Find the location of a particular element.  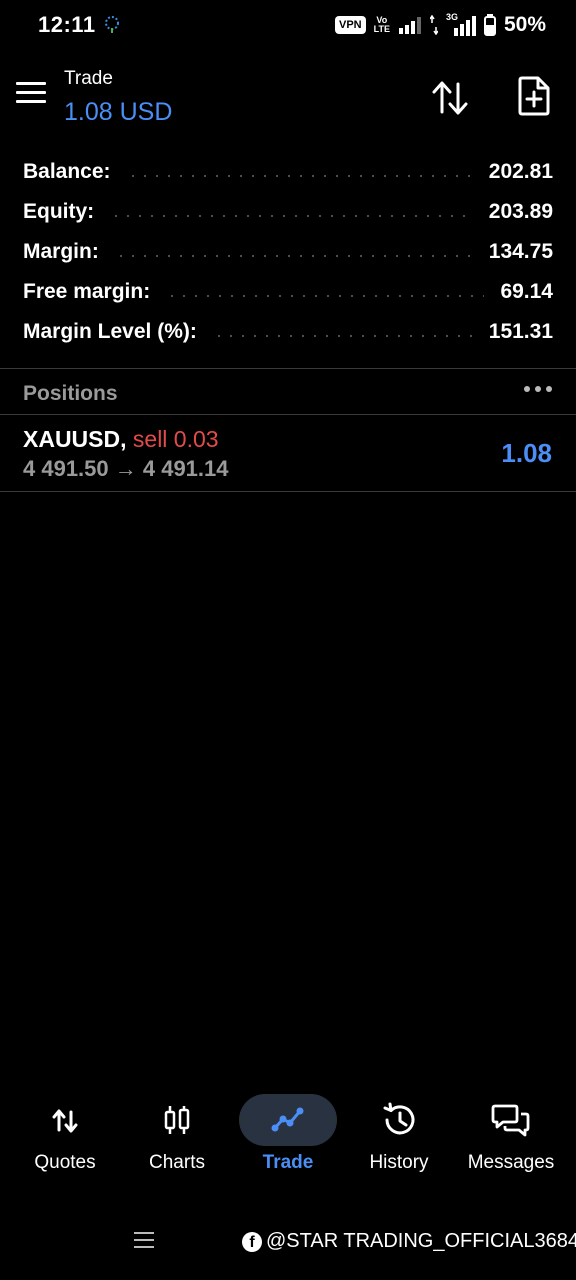

equity-label: Equity: is located at coordinates (59, 211).